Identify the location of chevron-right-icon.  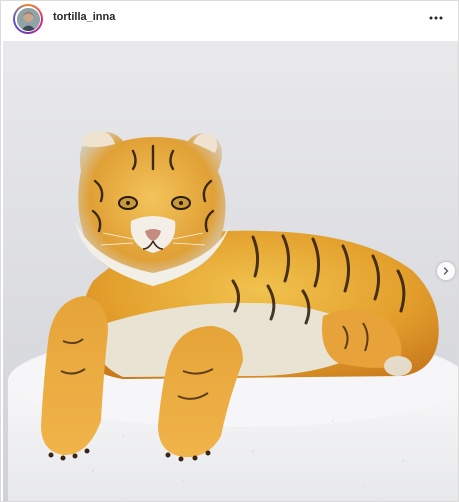
(446, 271).